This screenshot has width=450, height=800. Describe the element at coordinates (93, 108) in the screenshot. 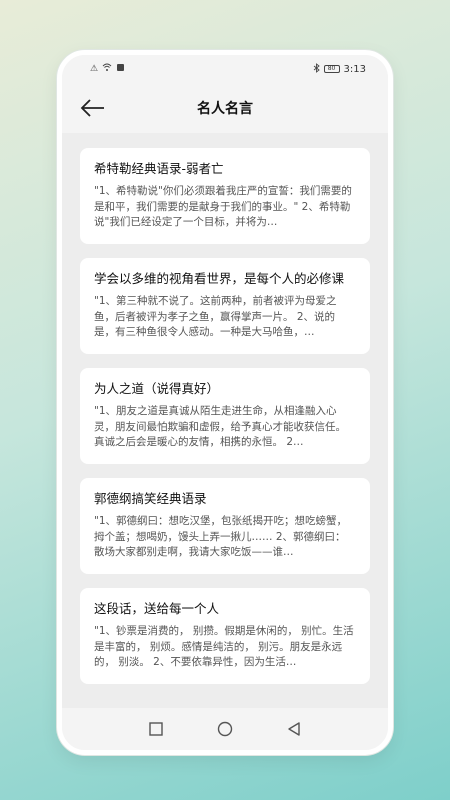

I see `back-arrow-icon` at that location.